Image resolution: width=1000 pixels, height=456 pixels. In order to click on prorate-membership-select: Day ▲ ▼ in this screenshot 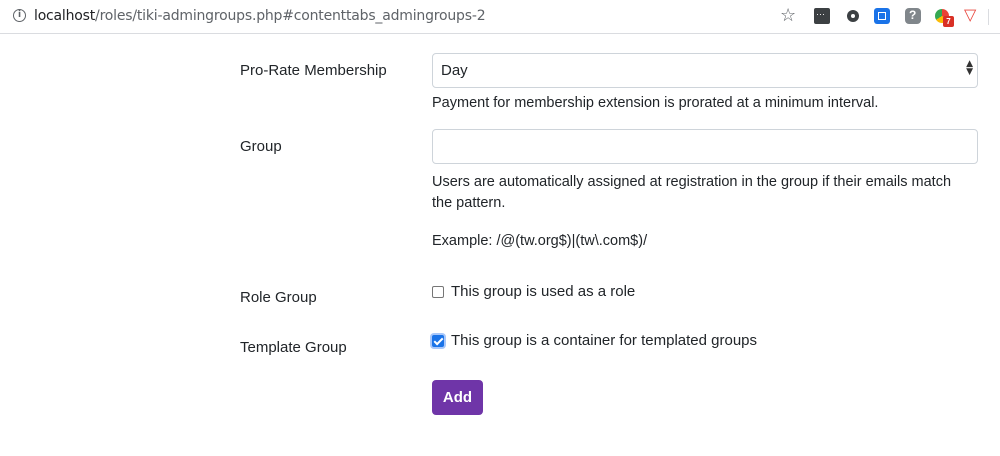, I will do `click(705, 70)`.